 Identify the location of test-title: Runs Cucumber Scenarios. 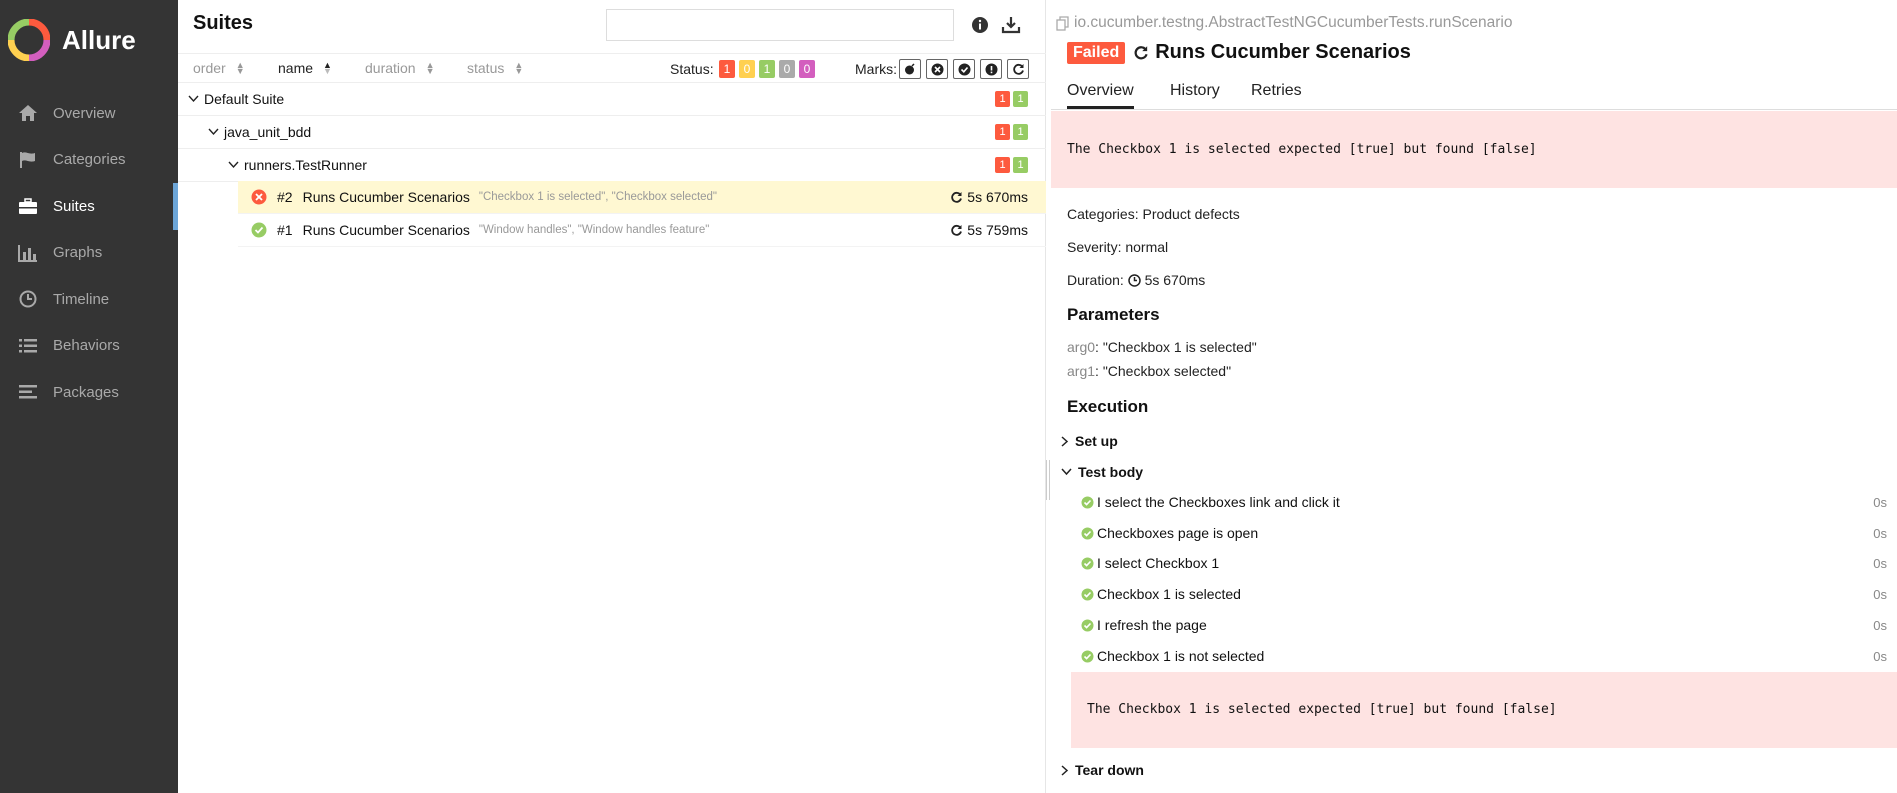
(1272, 52).